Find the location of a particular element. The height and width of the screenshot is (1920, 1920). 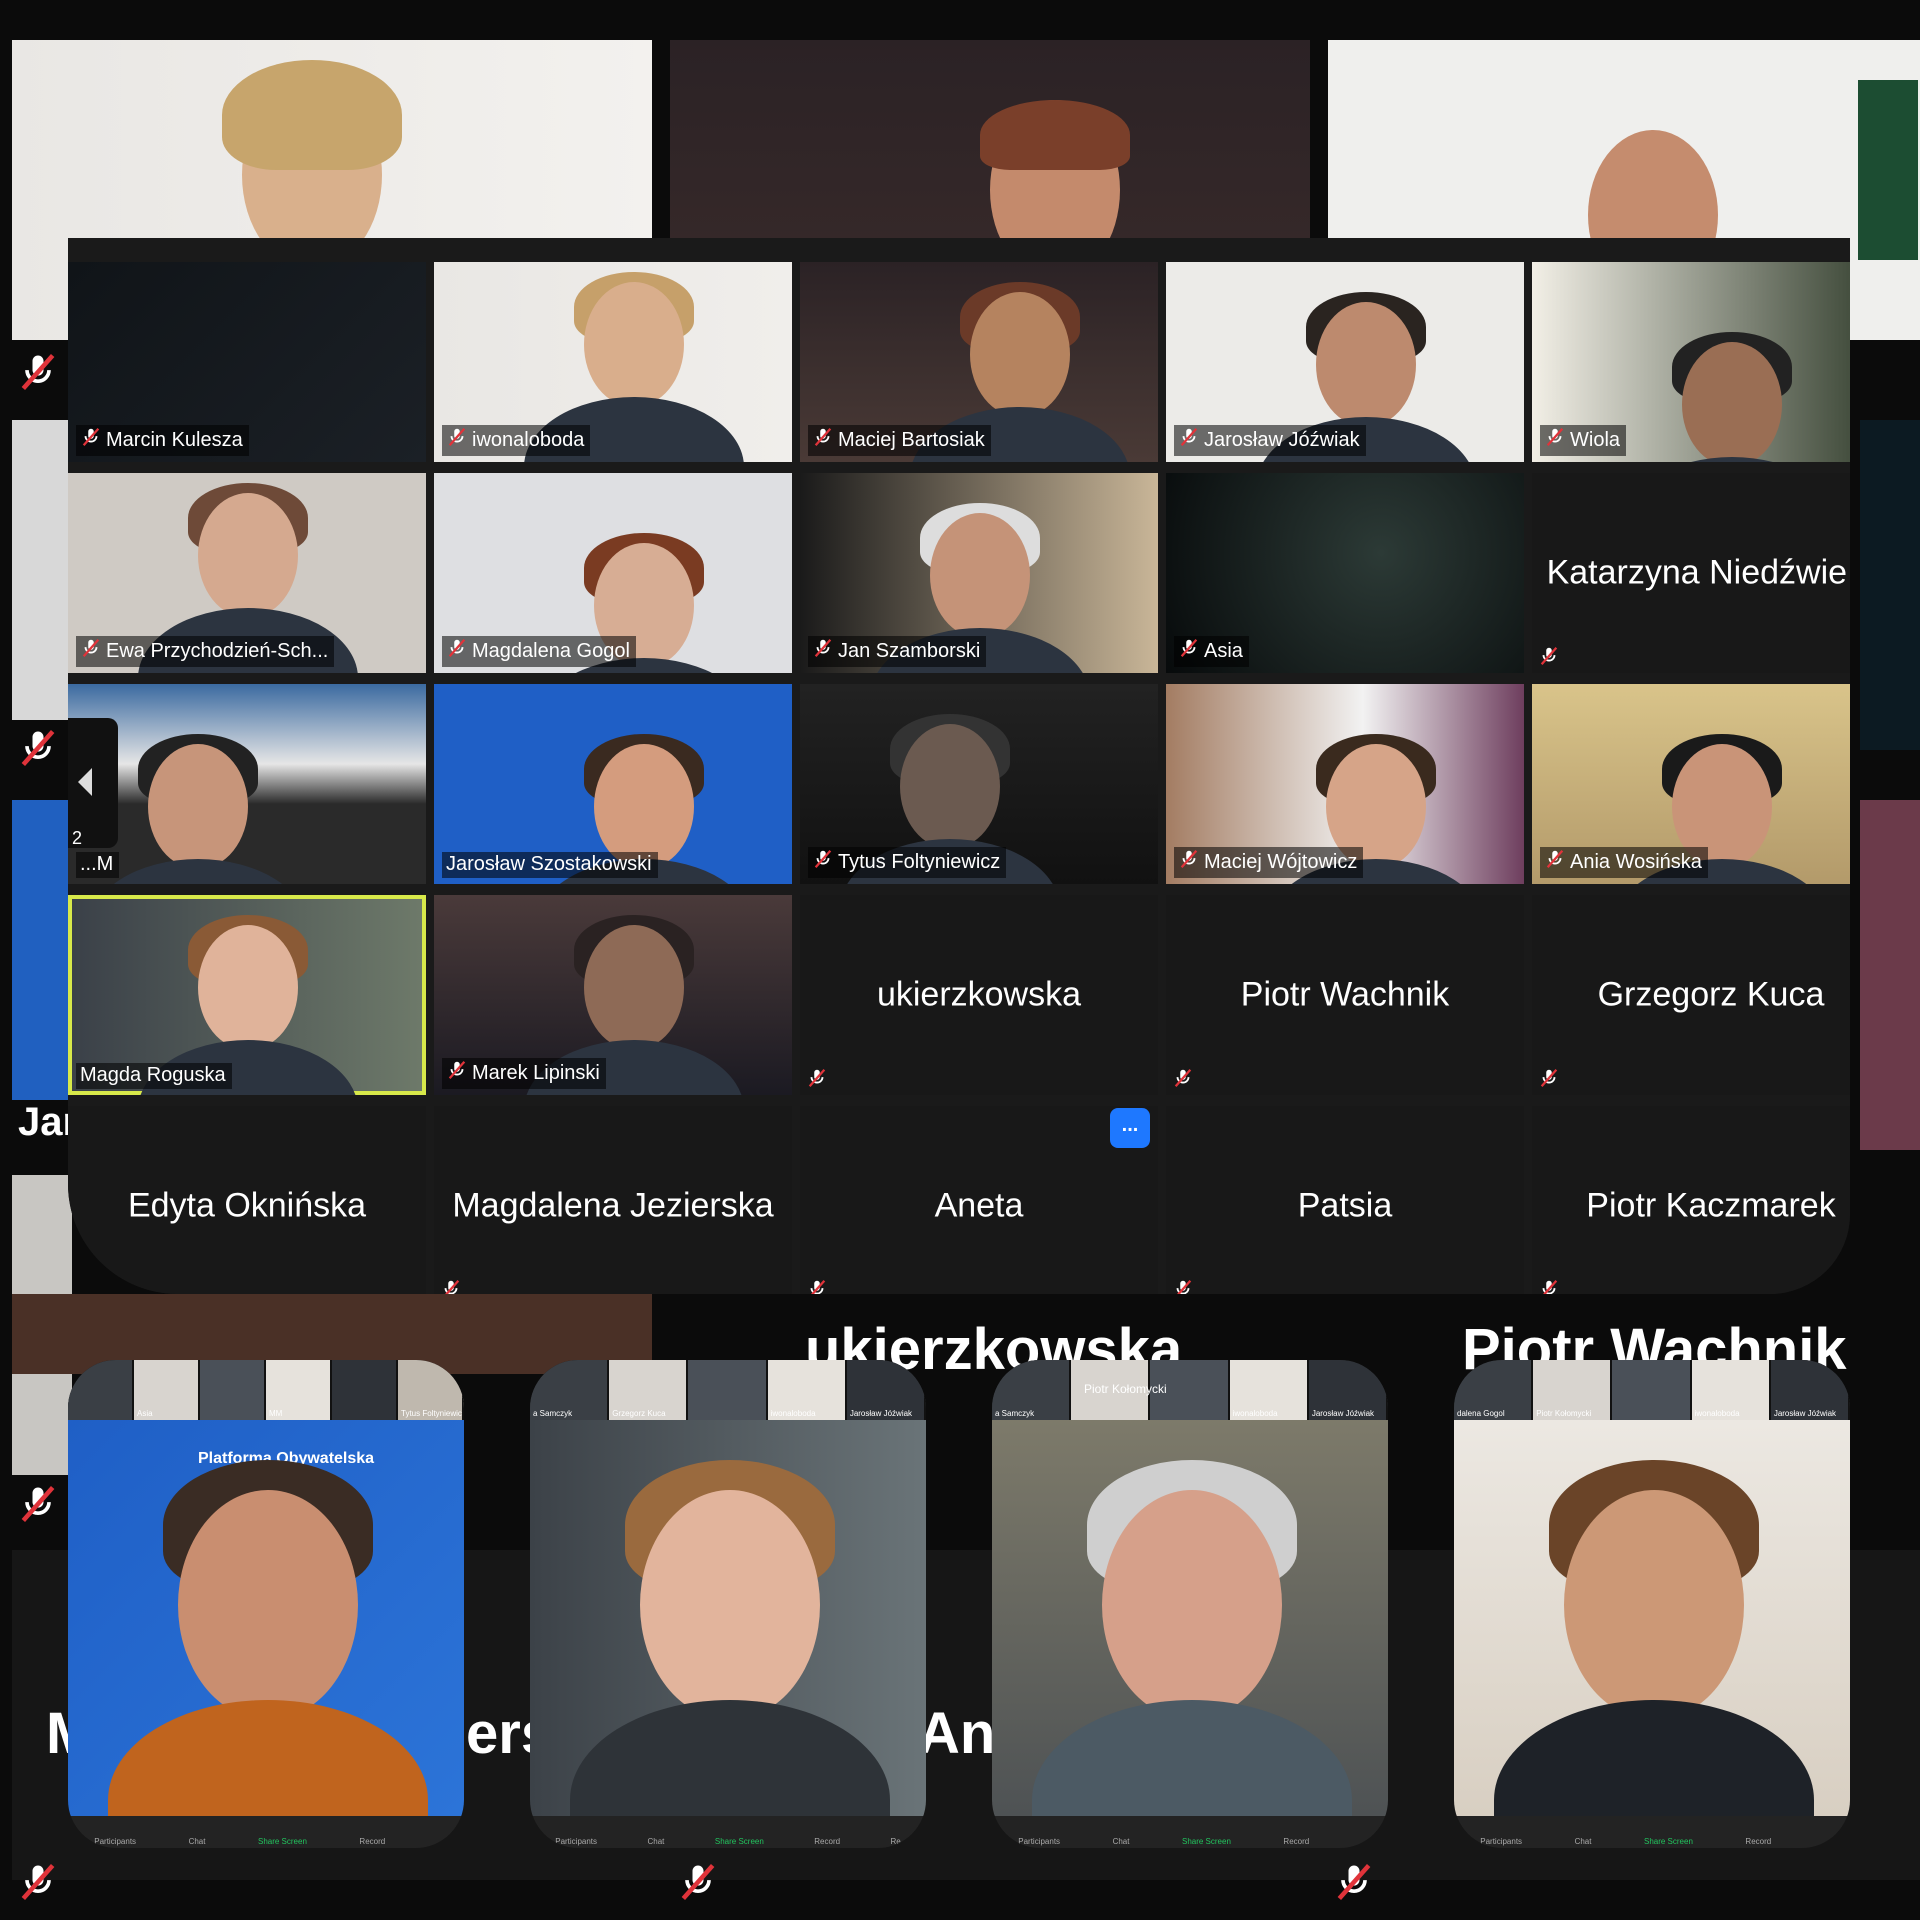

participant-tile: Wiola is located at coordinates (1691, 362).